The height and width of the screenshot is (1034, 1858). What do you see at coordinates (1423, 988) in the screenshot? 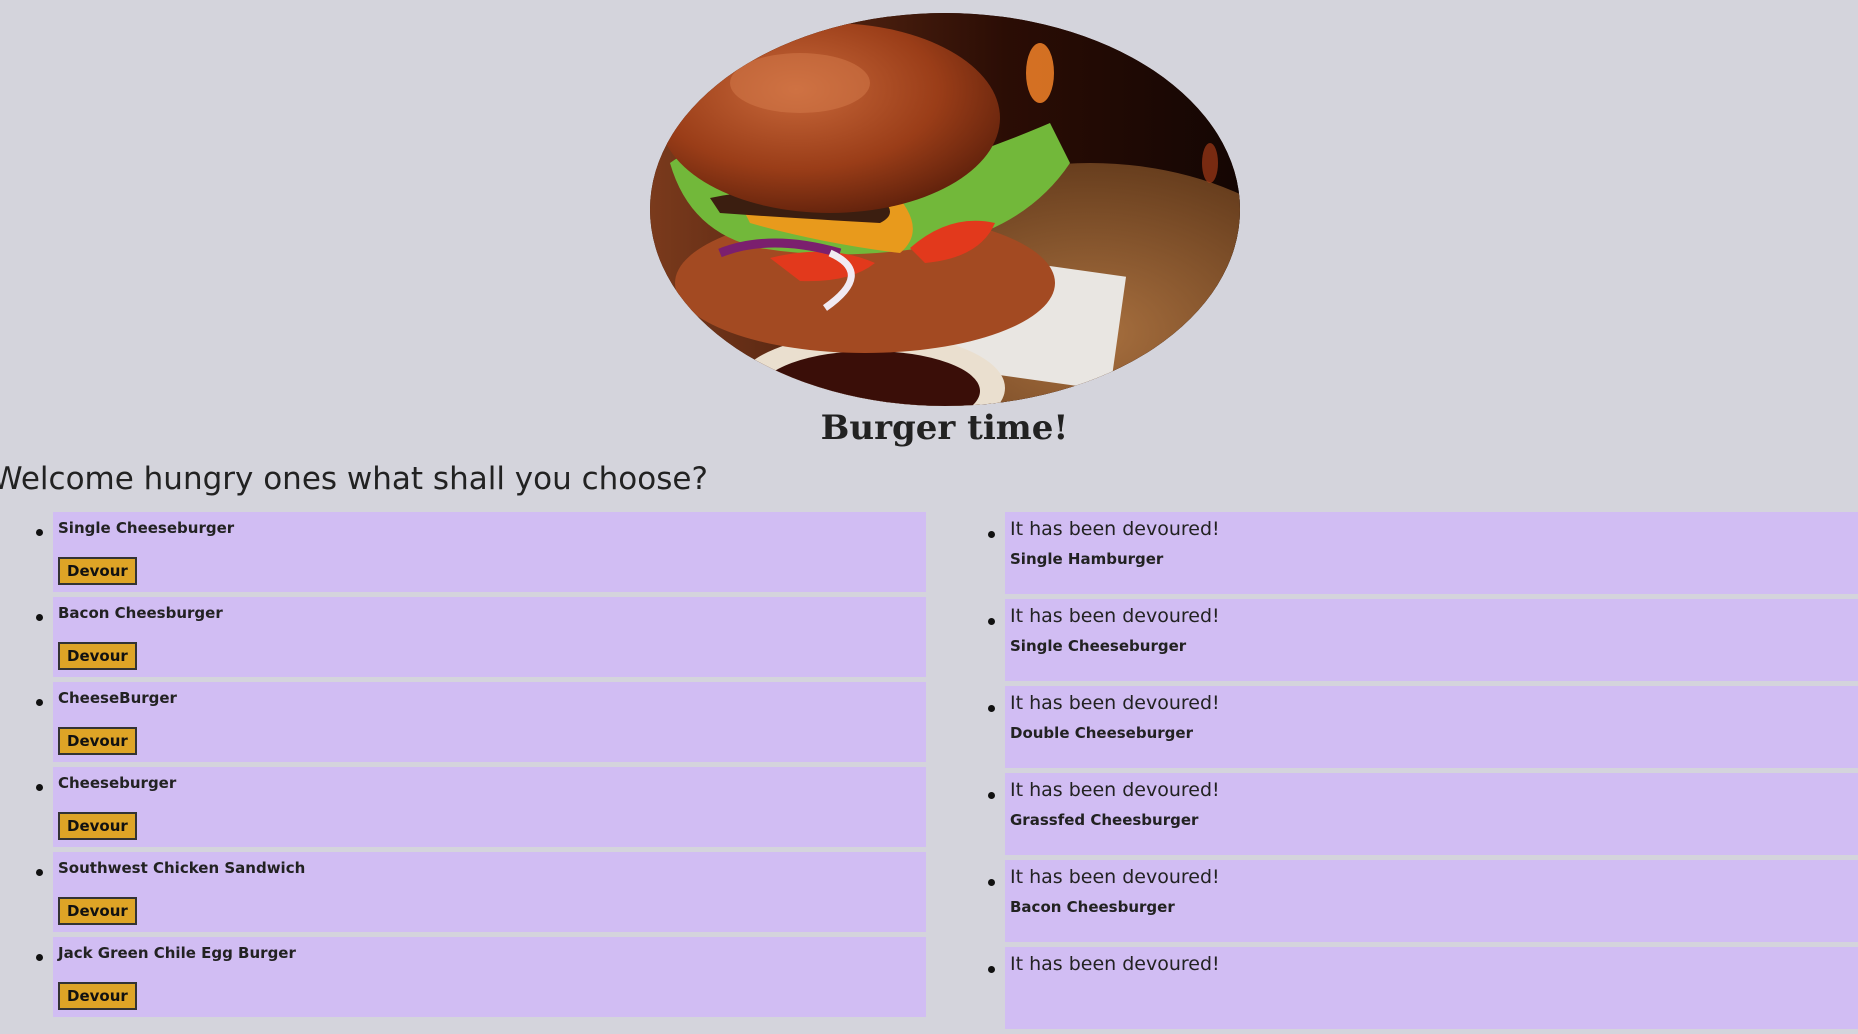
I see `devoured-card: It has been devoured!` at bounding box center [1423, 988].